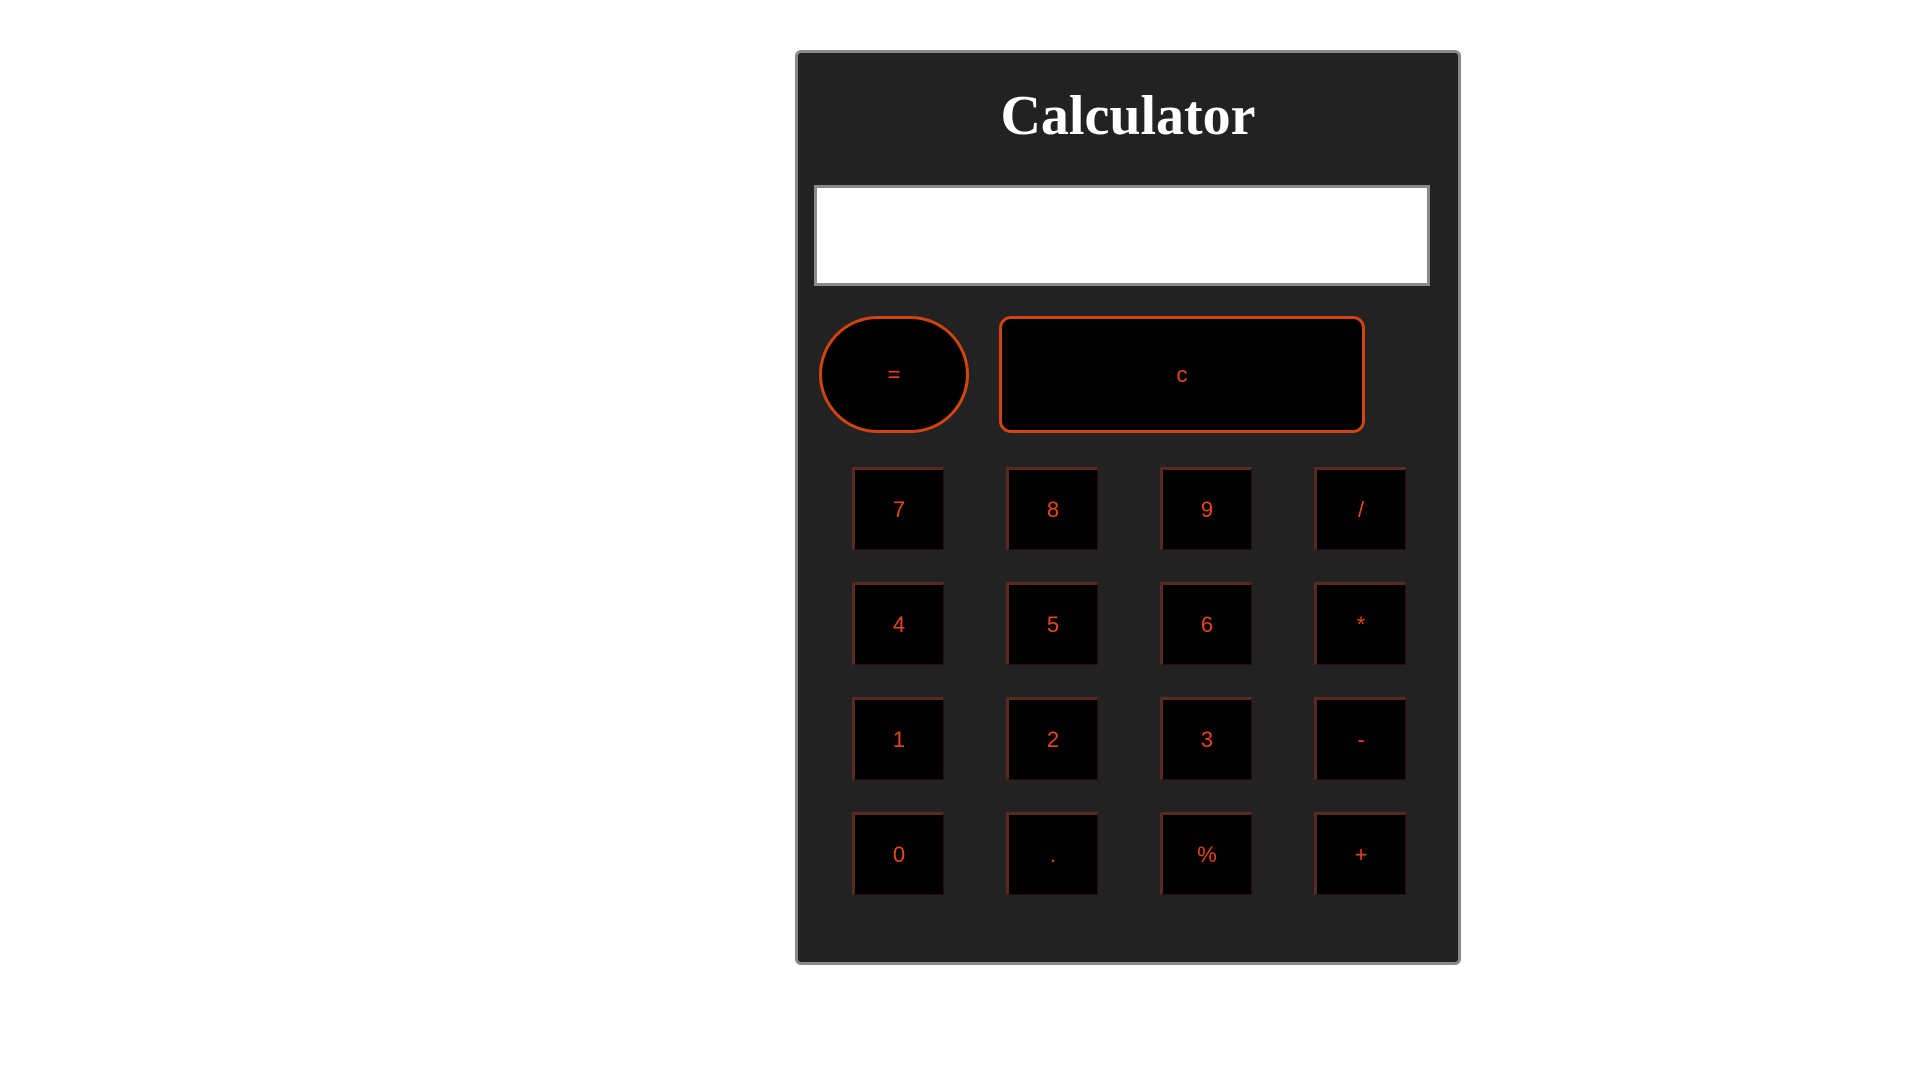 This screenshot has height=1080, width=1920. Describe the element at coordinates (898, 738) in the screenshot. I see `key-1-button: 1` at that location.